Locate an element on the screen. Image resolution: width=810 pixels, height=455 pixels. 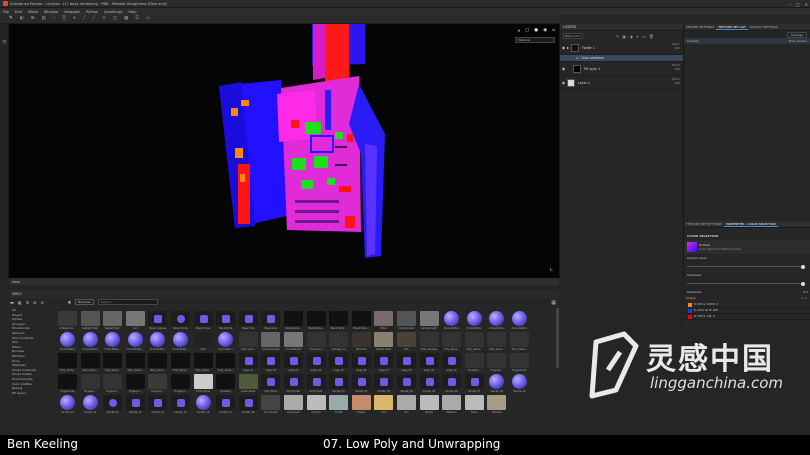
shelf-tile: handle_01 is located at coordinates (338, 383).